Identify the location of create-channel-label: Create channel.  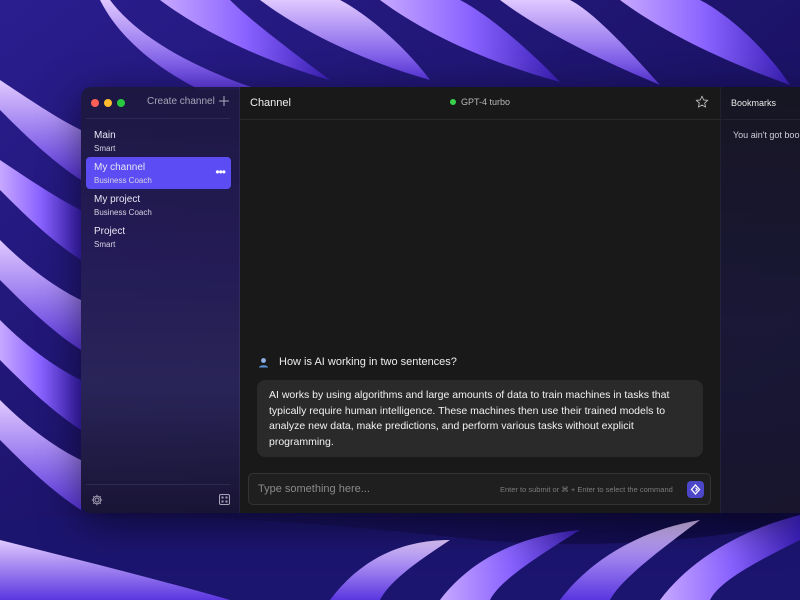
(181, 101).